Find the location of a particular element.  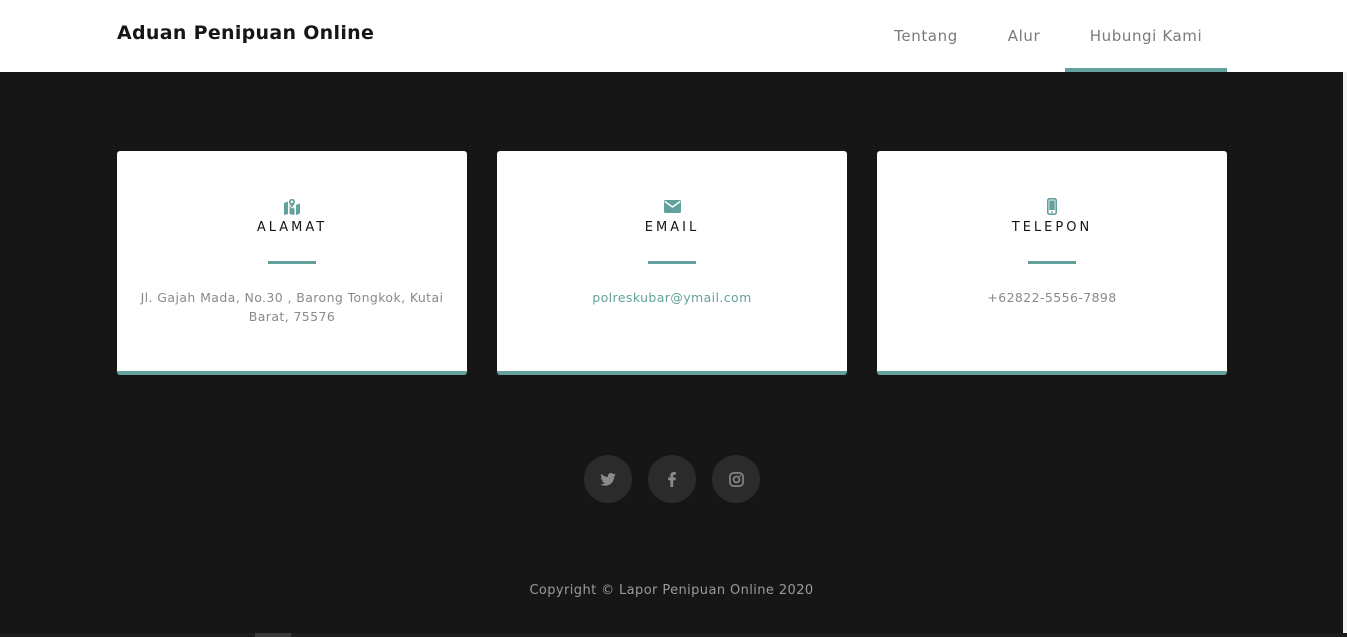

vertical-scrollbar is located at coordinates (1345, 354).